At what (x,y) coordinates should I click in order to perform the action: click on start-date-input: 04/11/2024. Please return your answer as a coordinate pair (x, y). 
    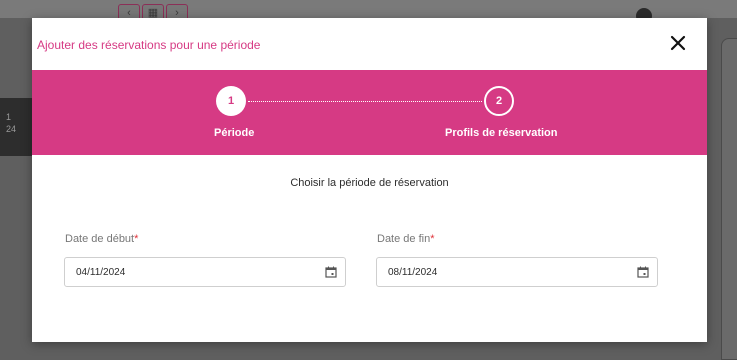
    Looking at the image, I should click on (205, 272).